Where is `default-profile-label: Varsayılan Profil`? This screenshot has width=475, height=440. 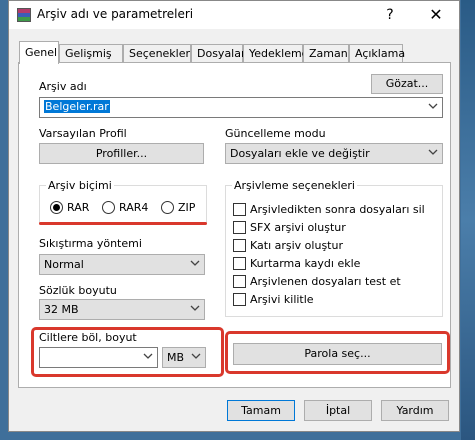
default-profile-label: Varsayılan Profil is located at coordinates (83, 133).